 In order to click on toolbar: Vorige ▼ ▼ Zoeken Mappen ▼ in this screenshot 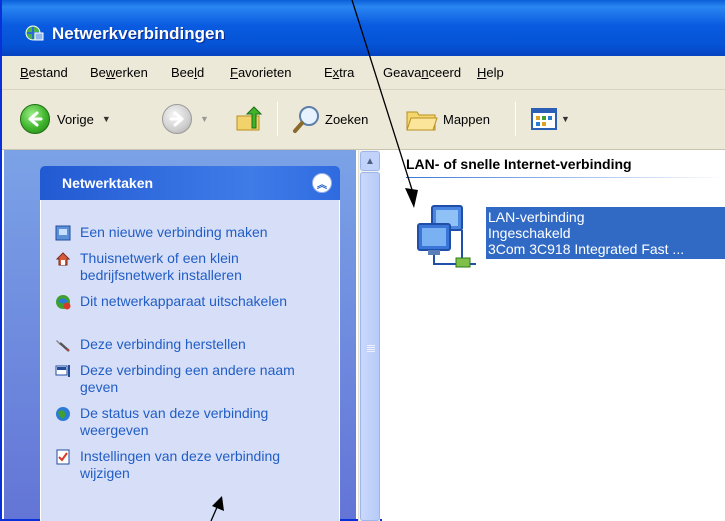, I will do `click(363, 120)`.